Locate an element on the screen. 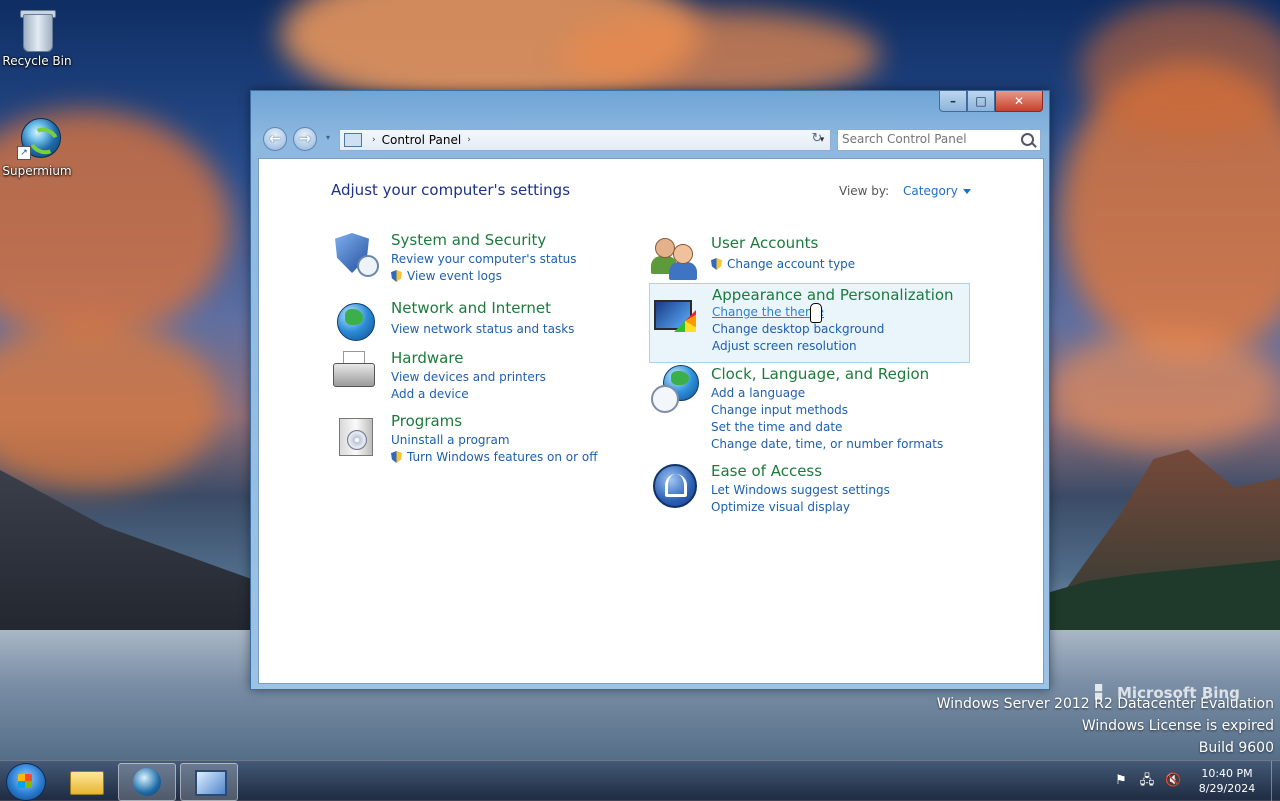  link-change-account-type: Change account type is located at coordinates (783, 264).